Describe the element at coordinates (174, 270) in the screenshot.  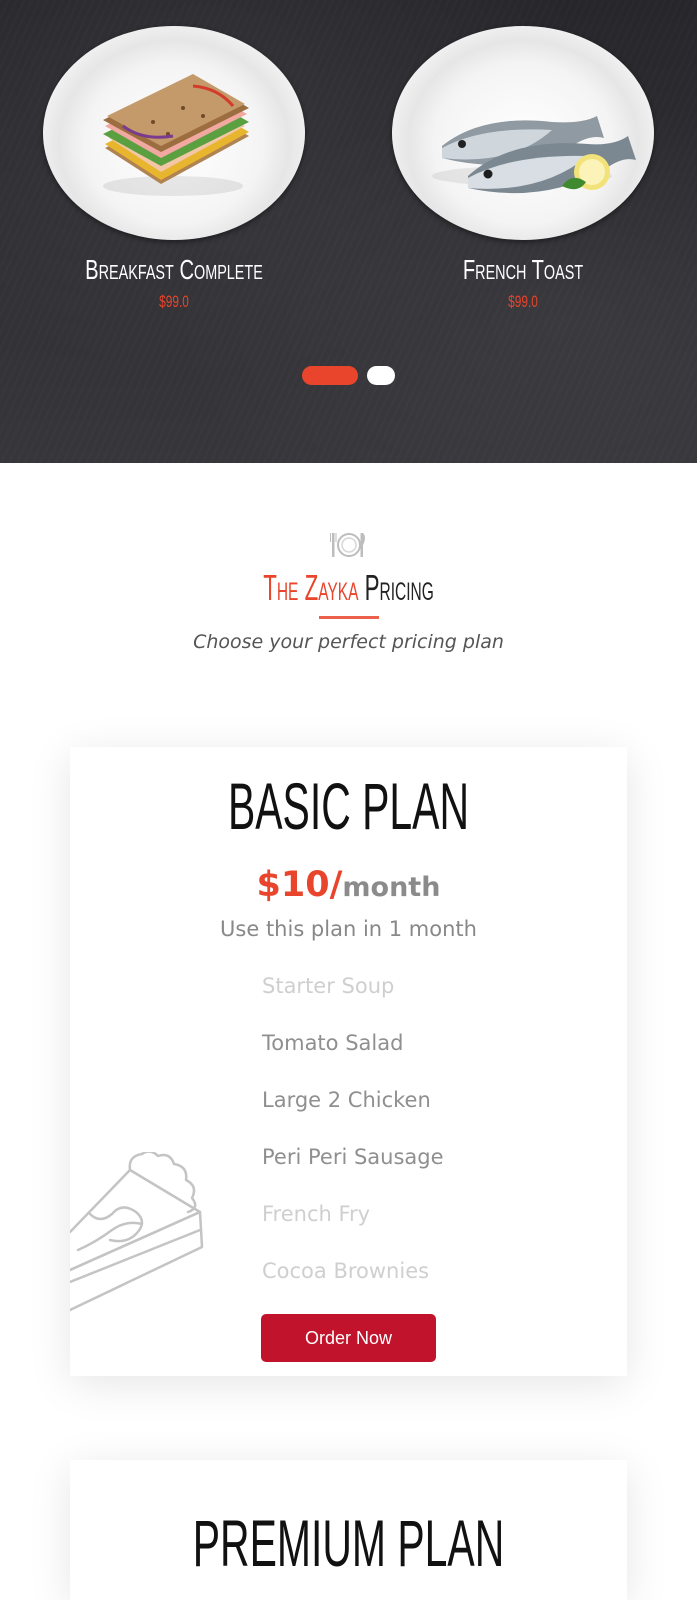
I see `dish-name: Breakfast Complete` at that location.